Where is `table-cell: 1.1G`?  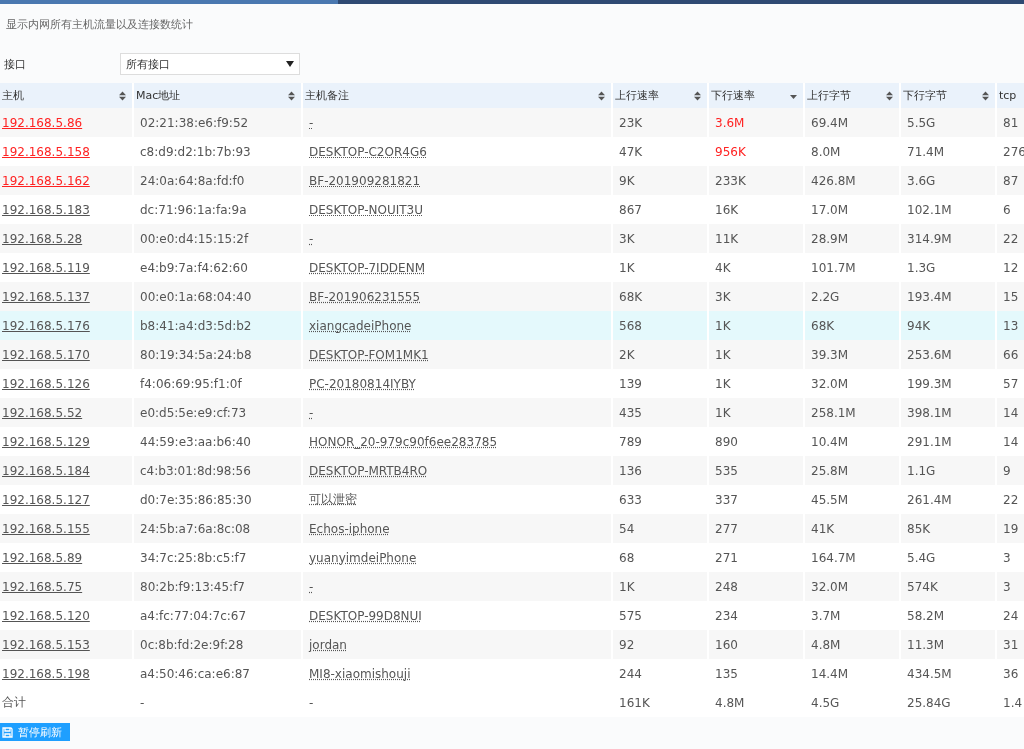
table-cell: 1.1G is located at coordinates (948, 470).